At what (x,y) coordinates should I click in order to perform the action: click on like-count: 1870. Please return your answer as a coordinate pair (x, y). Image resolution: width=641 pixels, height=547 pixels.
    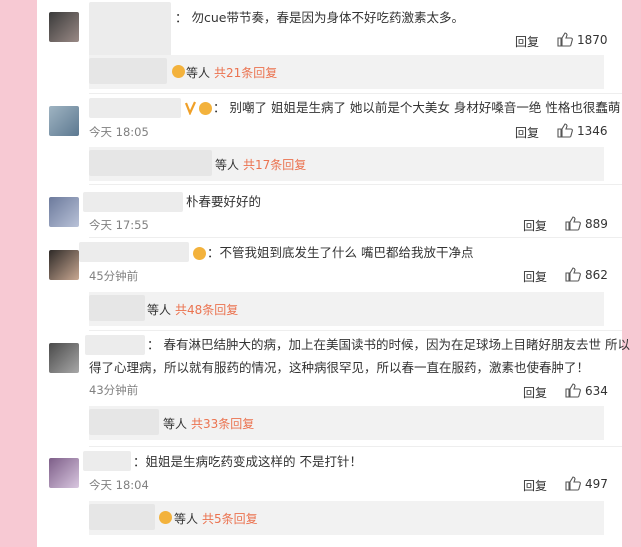
    Looking at the image, I should click on (592, 39).